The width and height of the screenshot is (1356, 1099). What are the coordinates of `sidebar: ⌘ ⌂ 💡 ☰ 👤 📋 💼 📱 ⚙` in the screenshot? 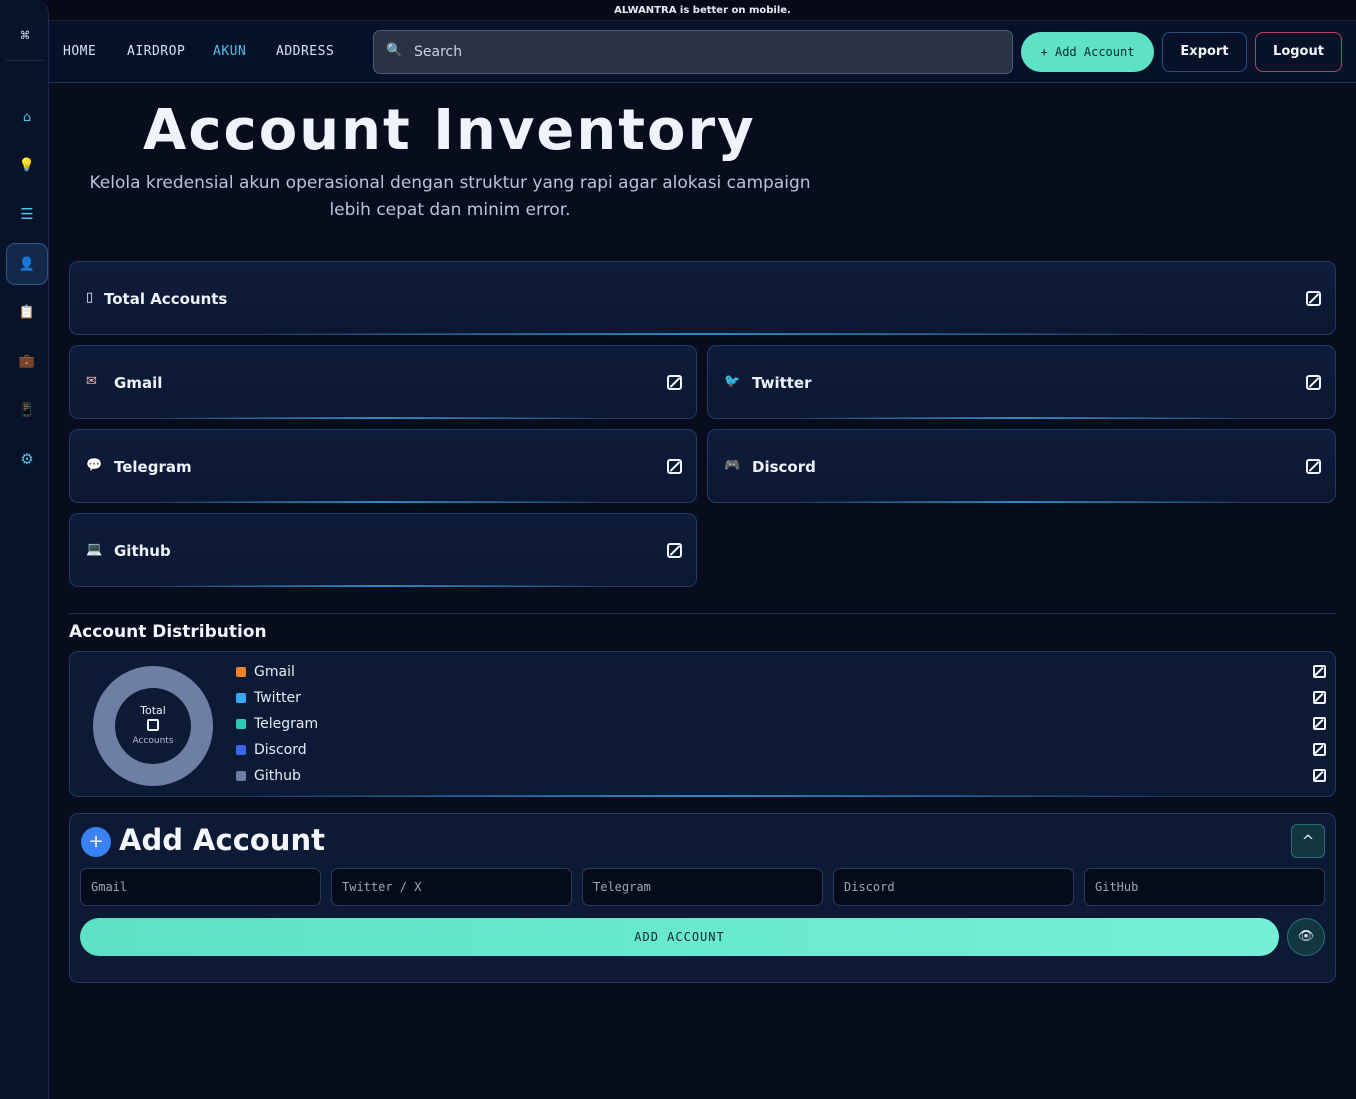 It's located at (24, 549).